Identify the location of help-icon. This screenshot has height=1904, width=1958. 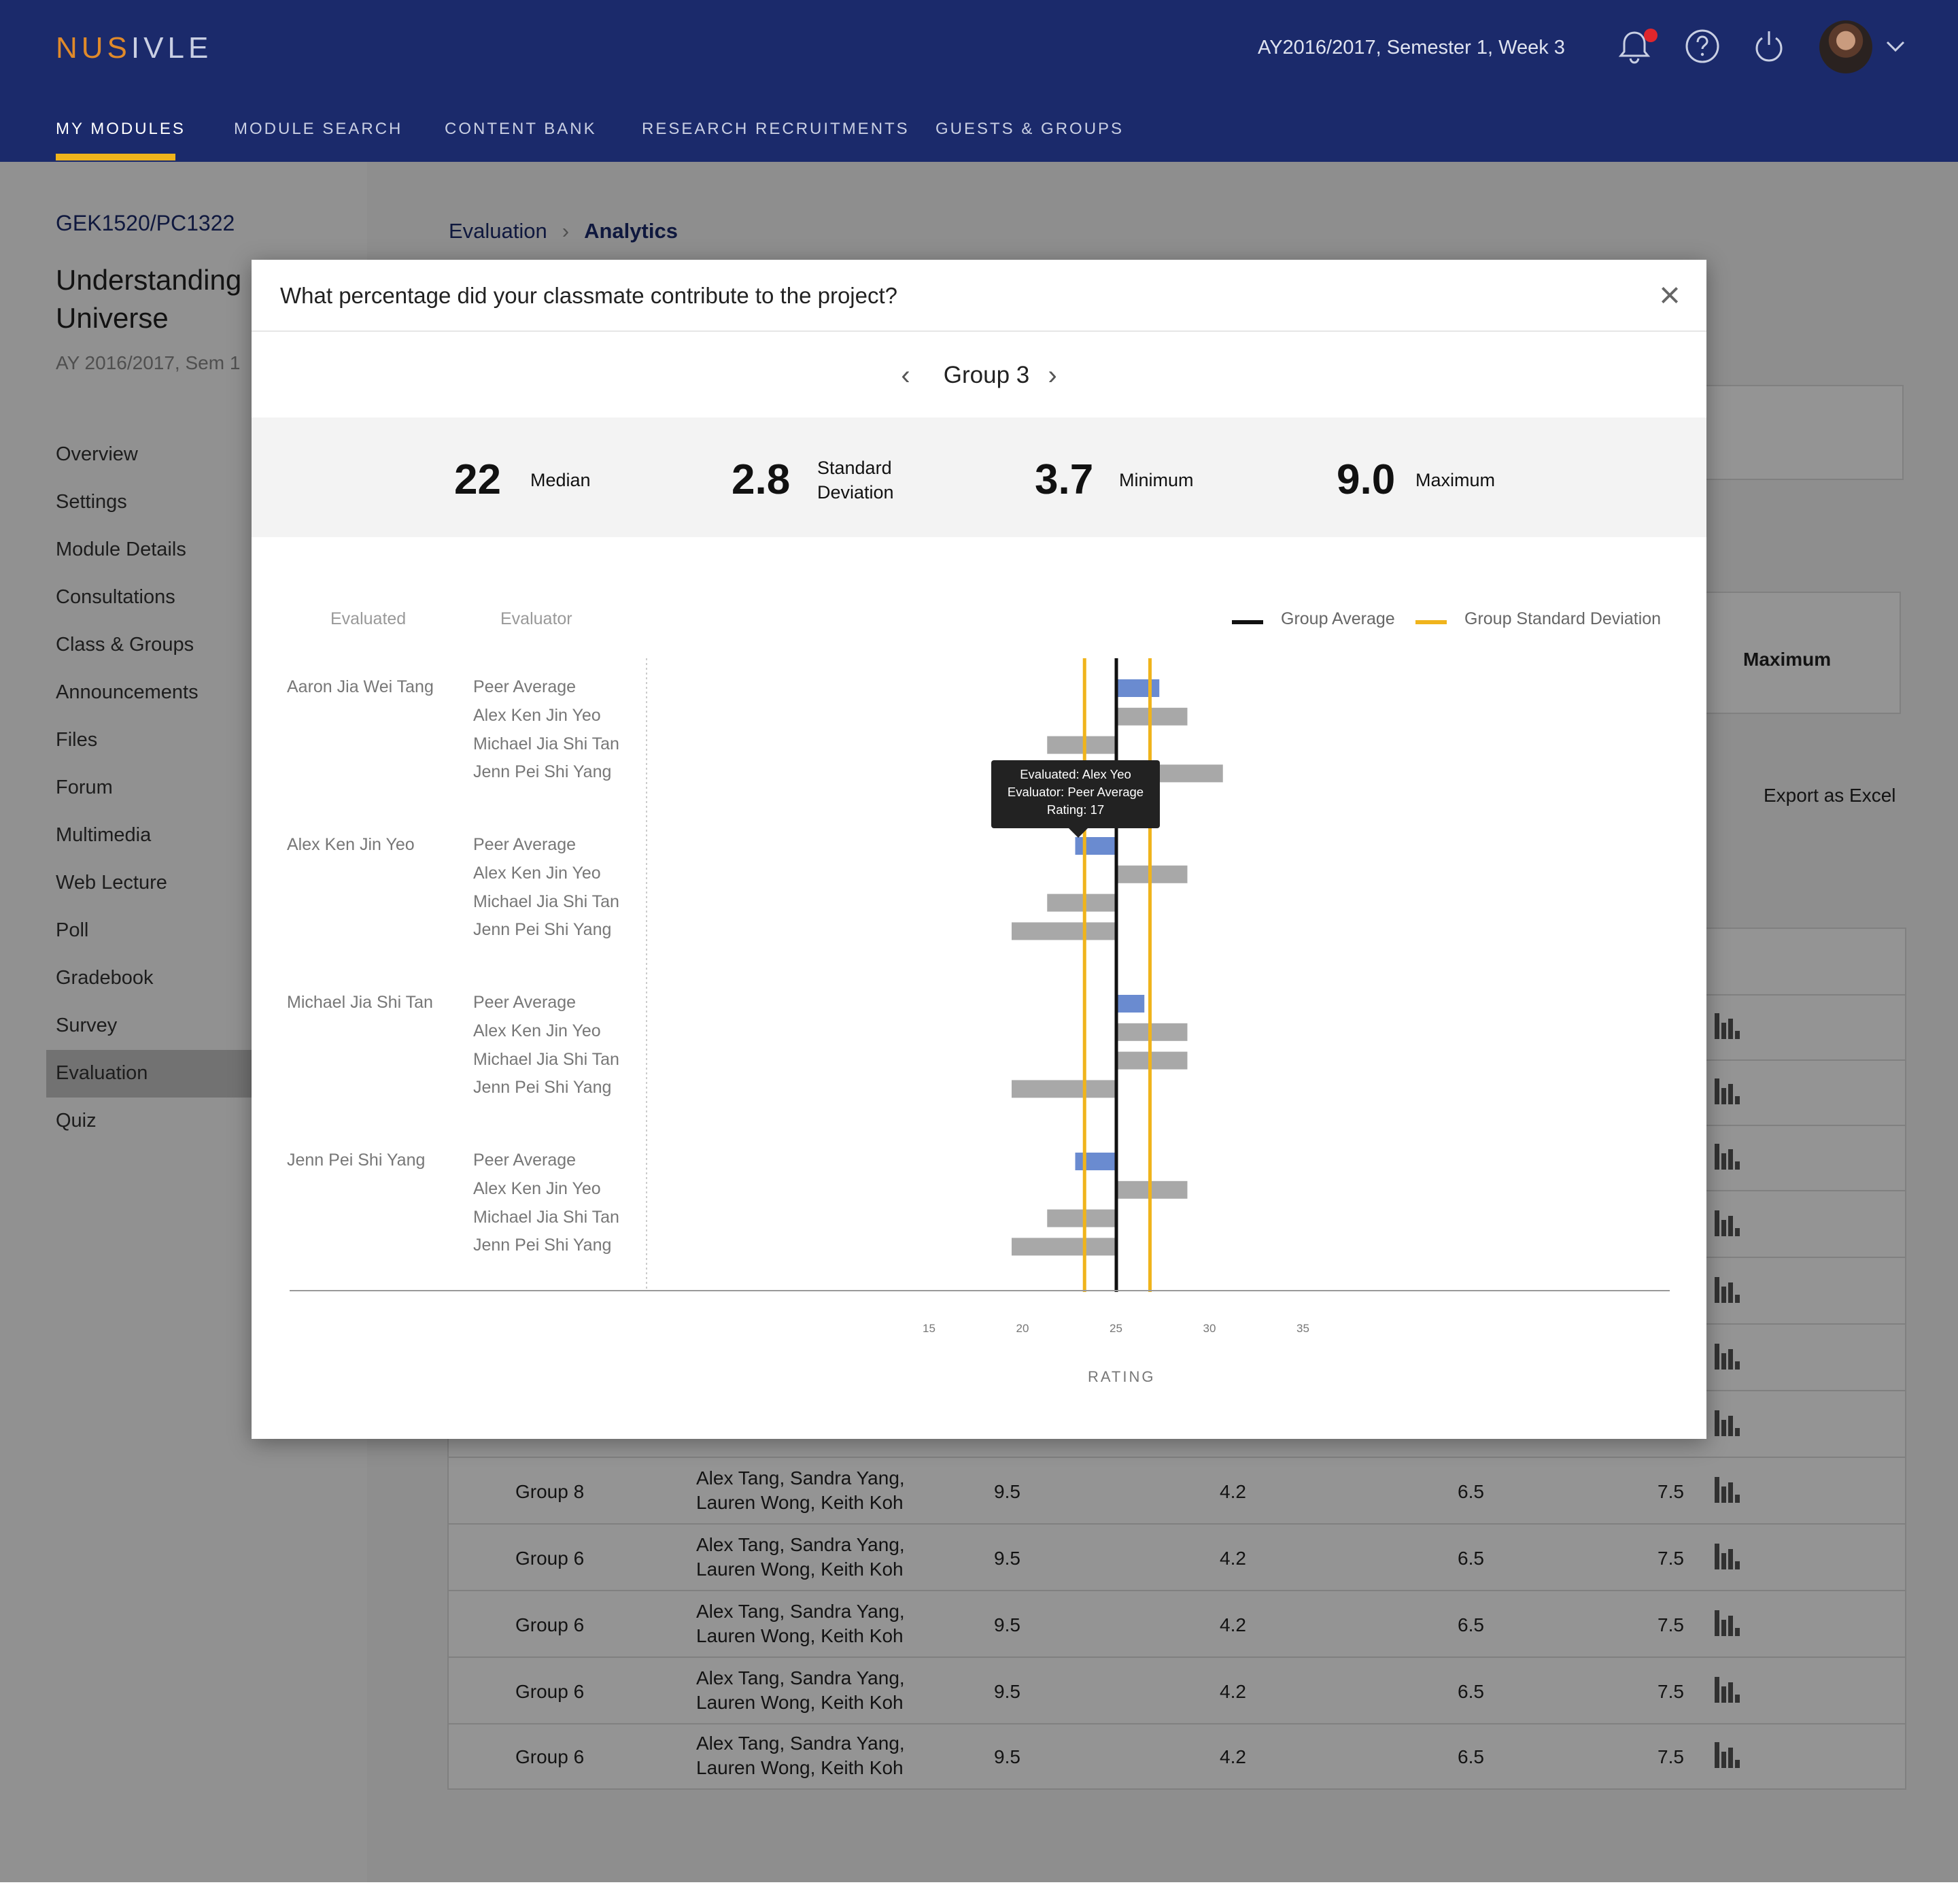
(1702, 46).